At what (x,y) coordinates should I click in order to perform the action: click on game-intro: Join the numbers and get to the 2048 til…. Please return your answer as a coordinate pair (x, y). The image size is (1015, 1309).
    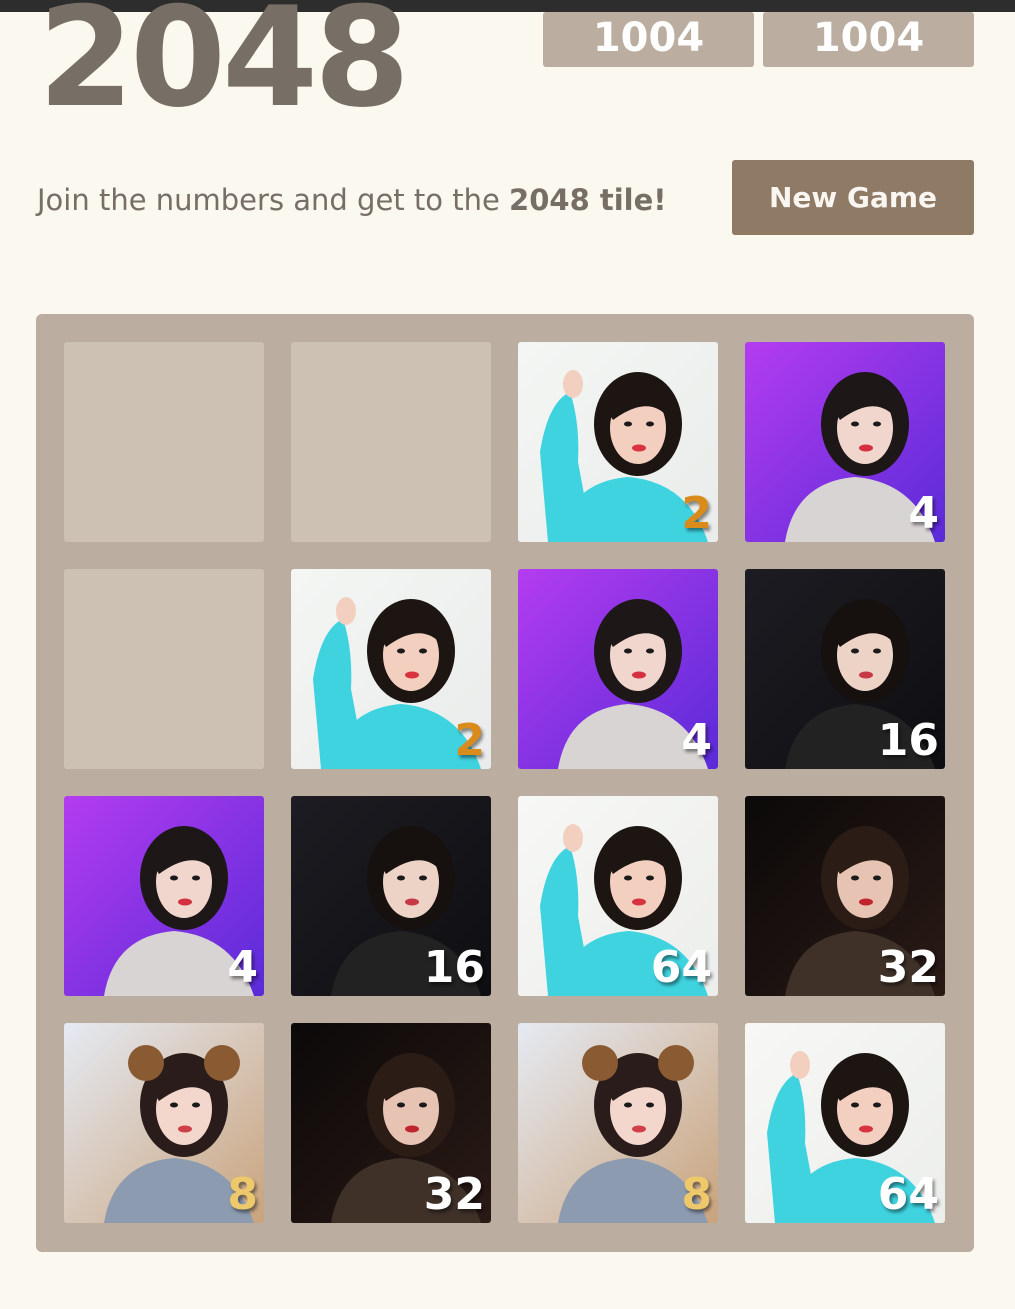
    Looking at the image, I should click on (351, 200).